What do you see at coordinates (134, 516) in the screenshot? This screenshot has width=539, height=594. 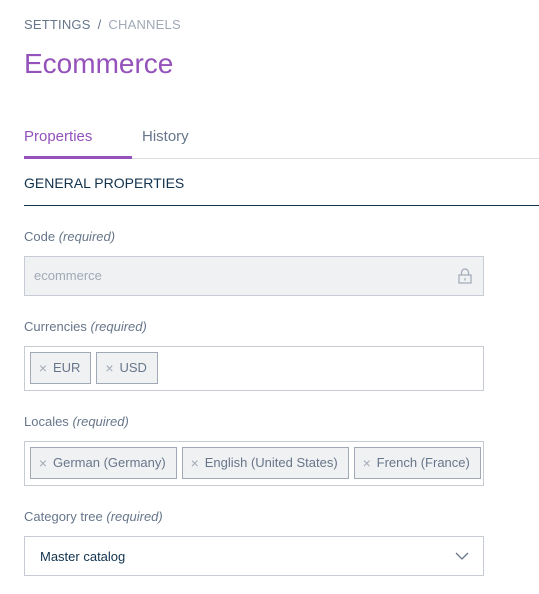 I see `category-tree-required-text: (required)` at bounding box center [134, 516].